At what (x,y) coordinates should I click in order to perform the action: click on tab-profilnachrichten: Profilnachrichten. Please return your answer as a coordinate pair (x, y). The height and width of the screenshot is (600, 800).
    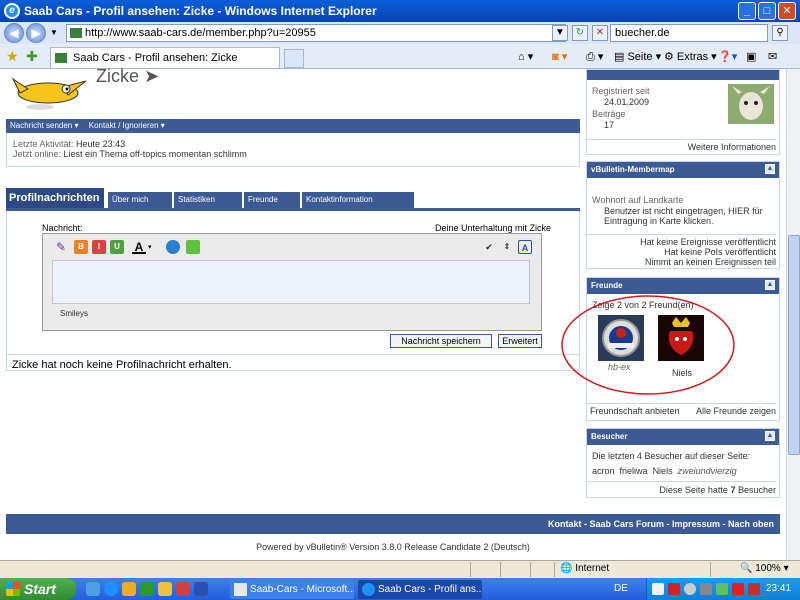
    Looking at the image, I should click on (55, 199).